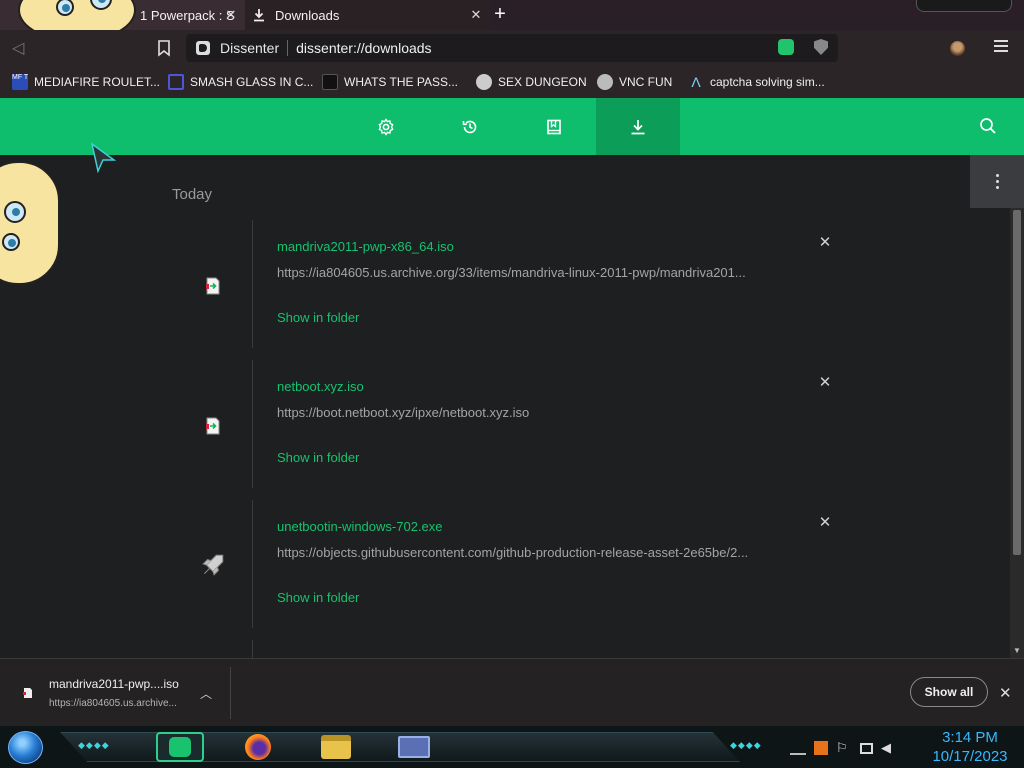 The height and width of the screenshot is (768, 1024). What do you see at coordinates (889, 748) in the screenshot?
I see `volume-icon: ◀` at bounding box center [889, 748].